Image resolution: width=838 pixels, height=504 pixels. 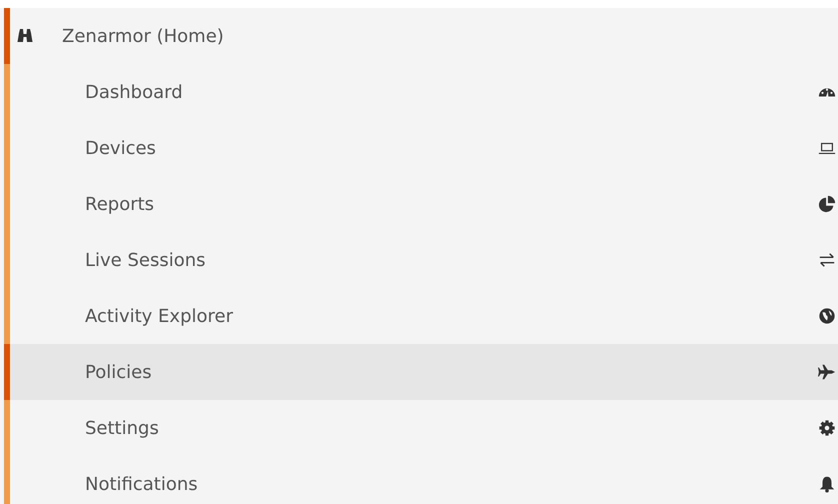 I want to click on arrows-icon, so click(x=827, y=260).